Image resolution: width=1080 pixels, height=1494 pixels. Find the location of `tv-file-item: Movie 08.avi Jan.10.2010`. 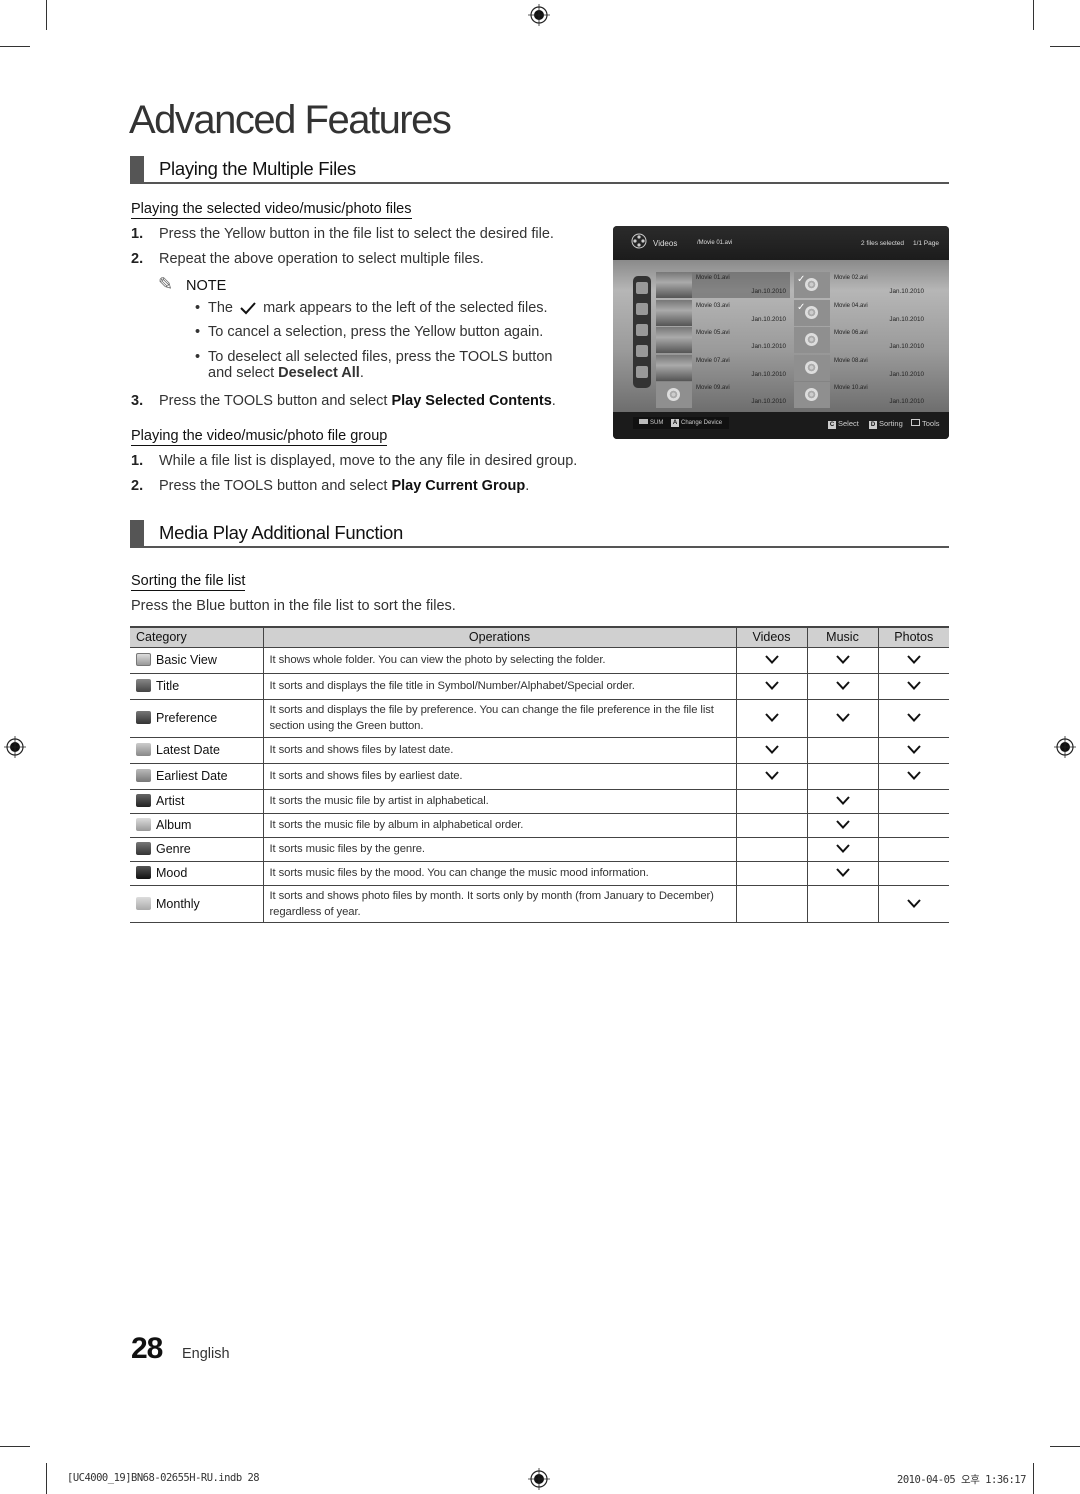

tv-file-item: Movie 08.avi Jan.10.2010 is located at coordinates (861, 367).